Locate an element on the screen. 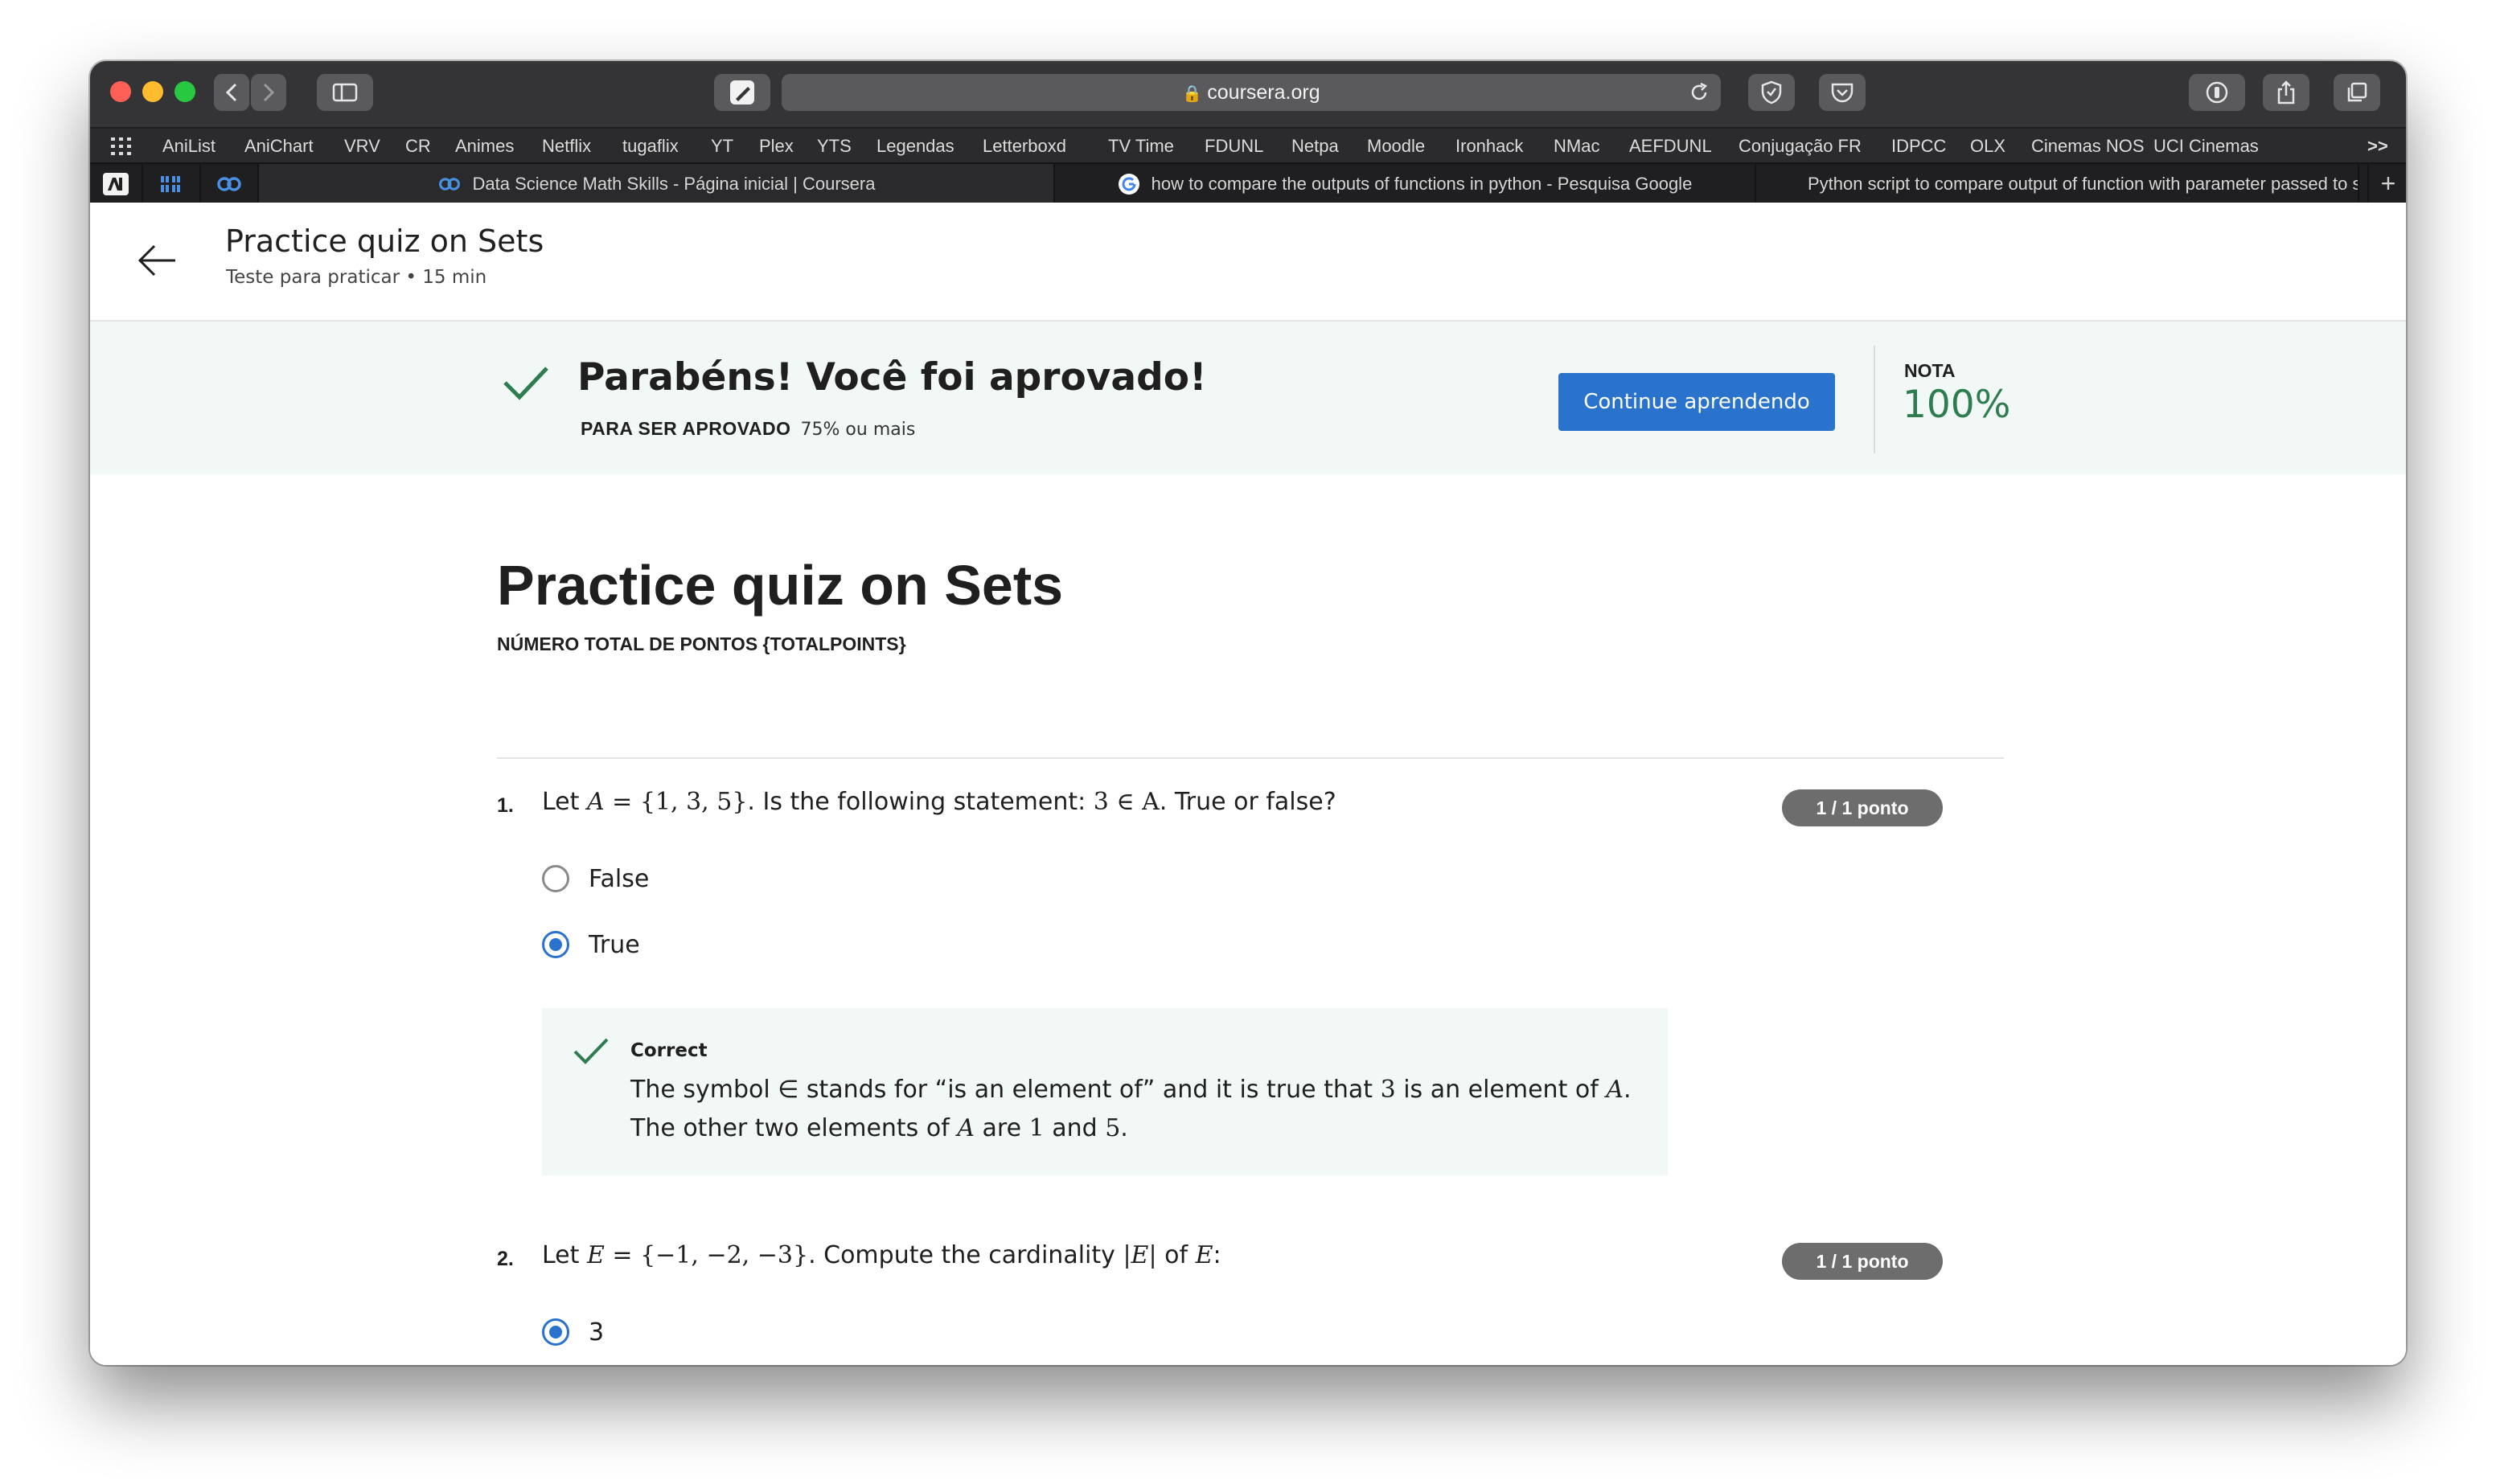 This screenshot has width=2496, height=1484. apps-grid-button is located at coordinates (121, 148).